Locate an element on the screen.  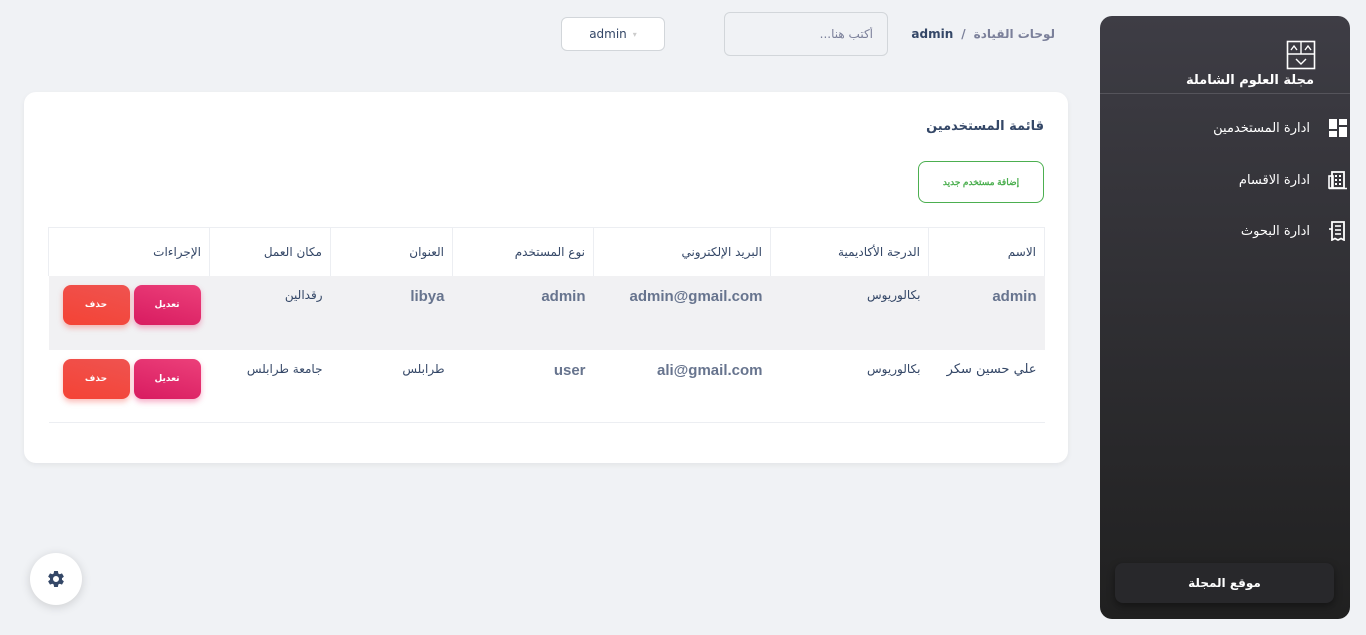
cell-workplace: جامعة طرابلس is located at coordinates (270, 386).